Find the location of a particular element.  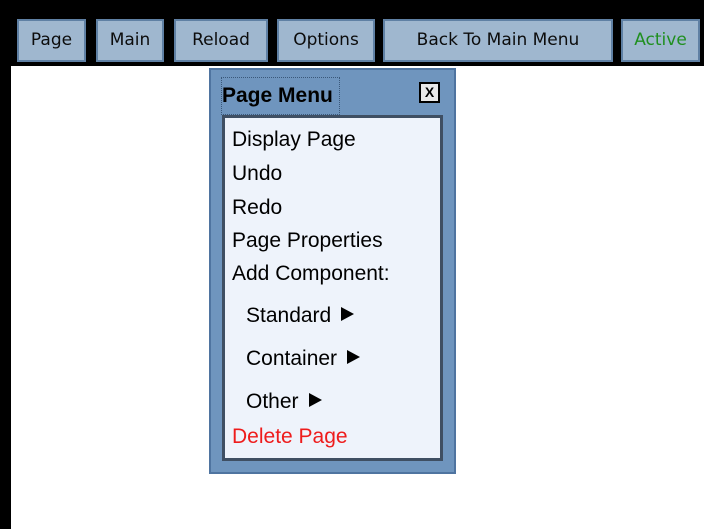

tab-reload: Reload is located at coordinates (221, 40).